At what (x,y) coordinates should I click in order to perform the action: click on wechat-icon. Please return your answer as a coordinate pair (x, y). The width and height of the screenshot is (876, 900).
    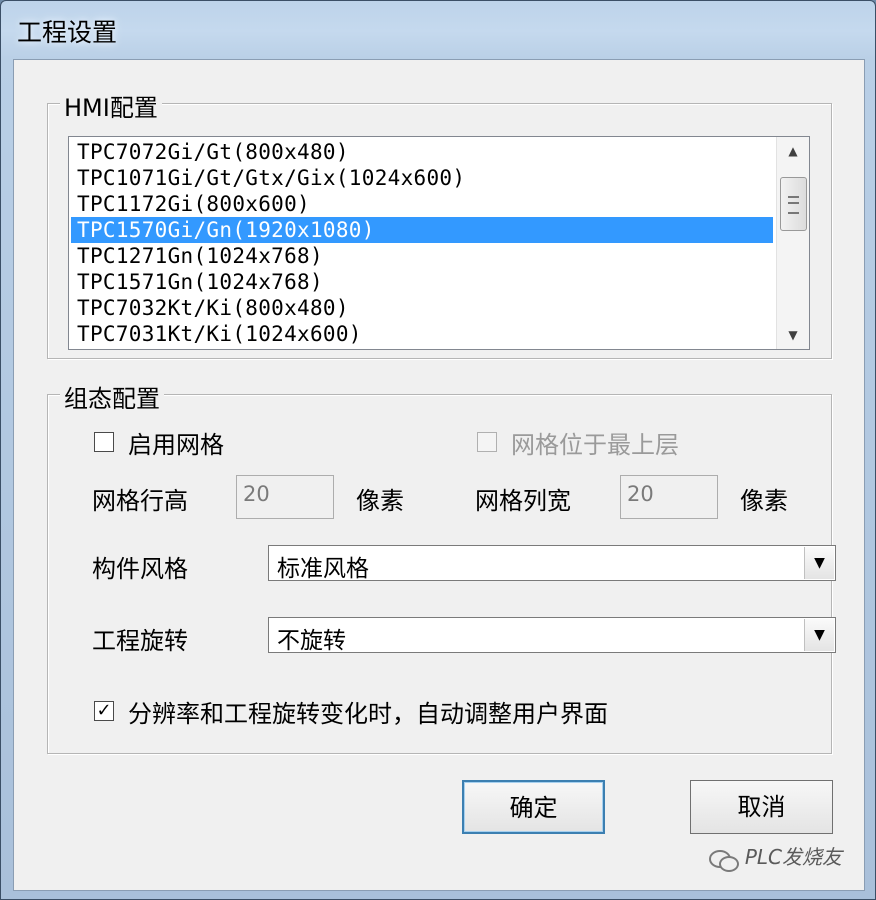
    Looking at the image, I should click on (723, 860).